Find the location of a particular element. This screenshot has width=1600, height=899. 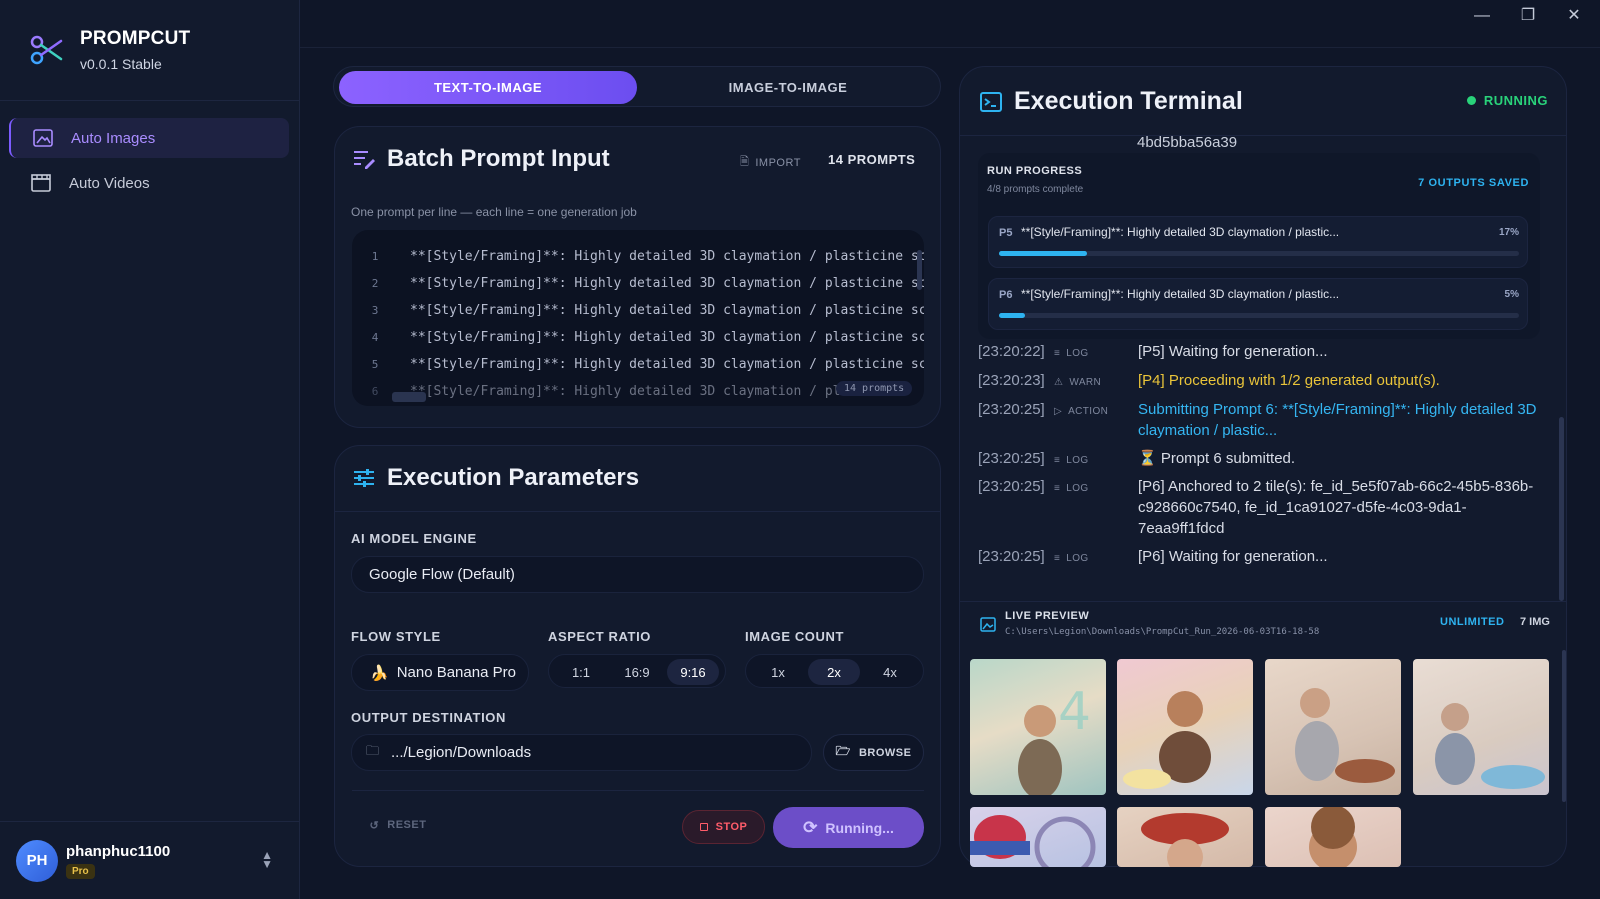

thumbnail-image: 4 is located at coordinates (1054, 738).